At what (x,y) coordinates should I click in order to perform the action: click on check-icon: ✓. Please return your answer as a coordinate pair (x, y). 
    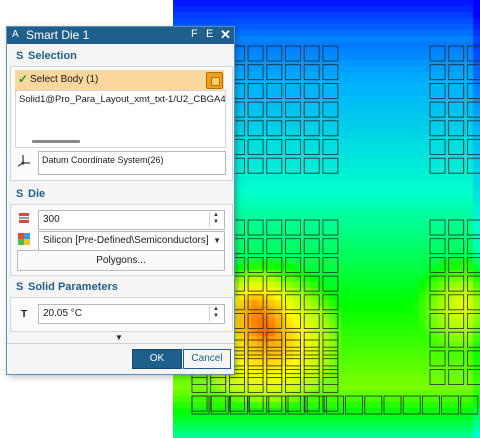
    Looking at the image, I should click on (23, 79).